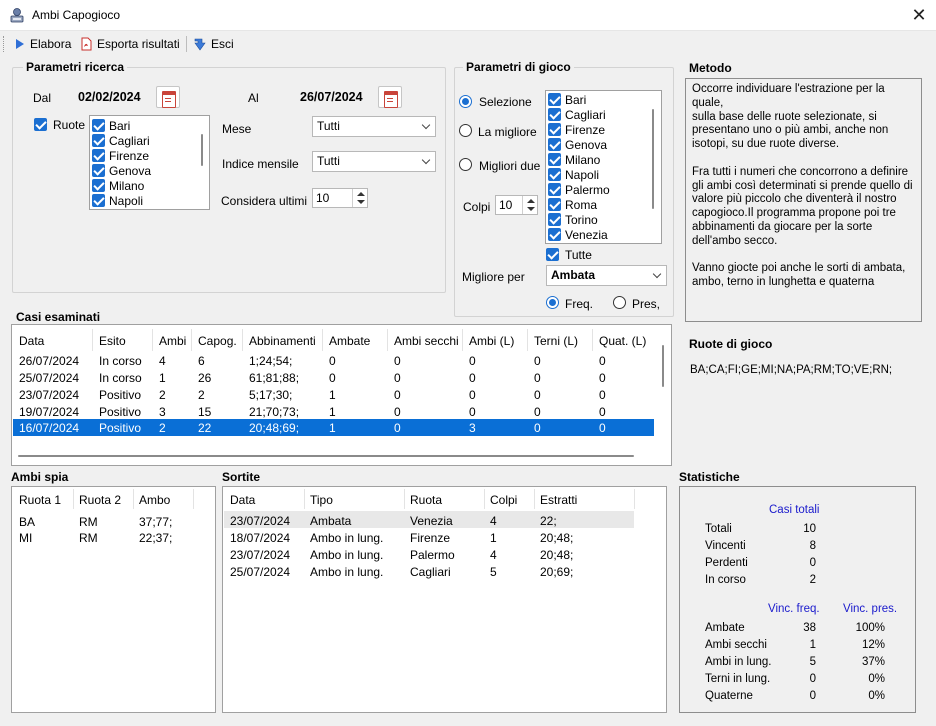 This screenshot has height=726, width=936. Describe the element at coordinates (619, 302) in the screenshot. I see `pres-radio` at that location.